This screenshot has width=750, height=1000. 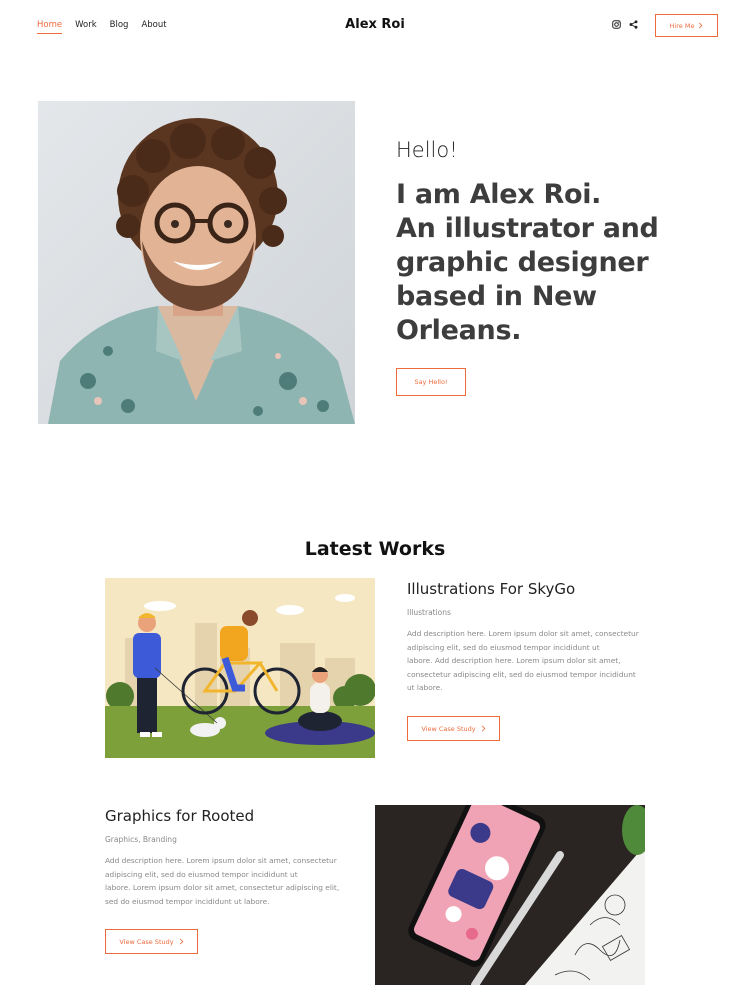 What do you see at coordinates (527, 228) in the screenshot?
I see `headline-line: An illustrator and` at bounding box center [527, 228].